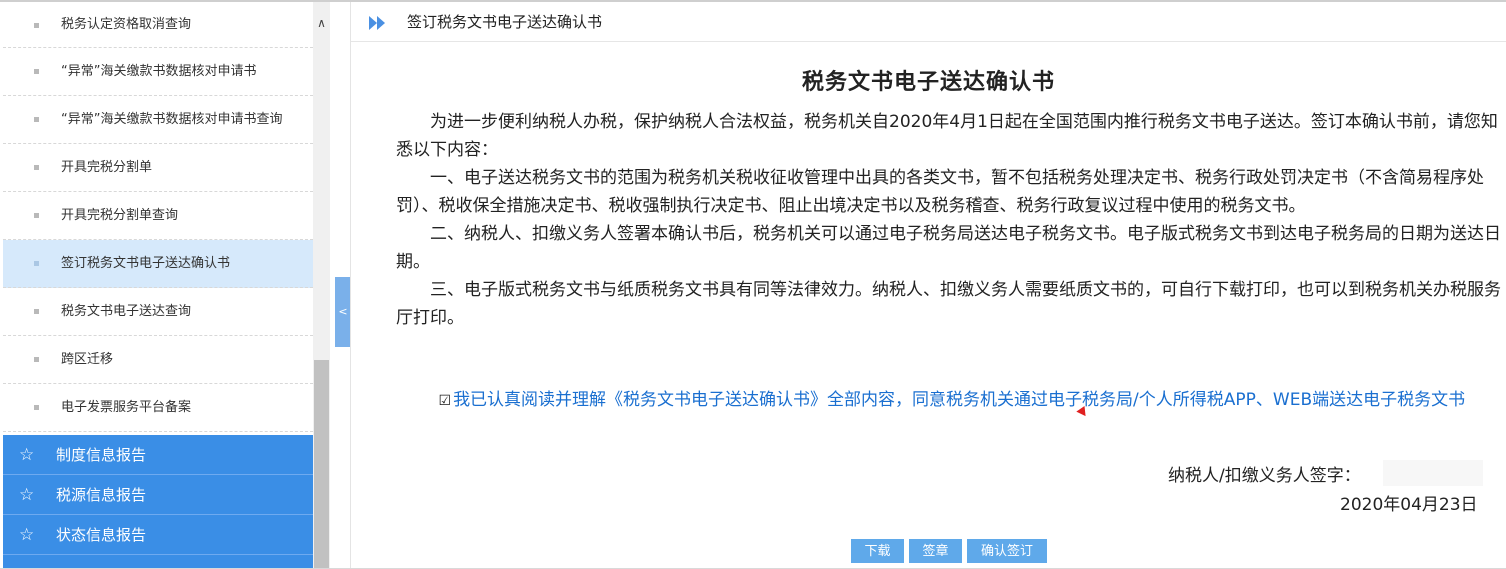  I want to click on page-header: 签订税务文书电子送达确认书, so click(928, 22).